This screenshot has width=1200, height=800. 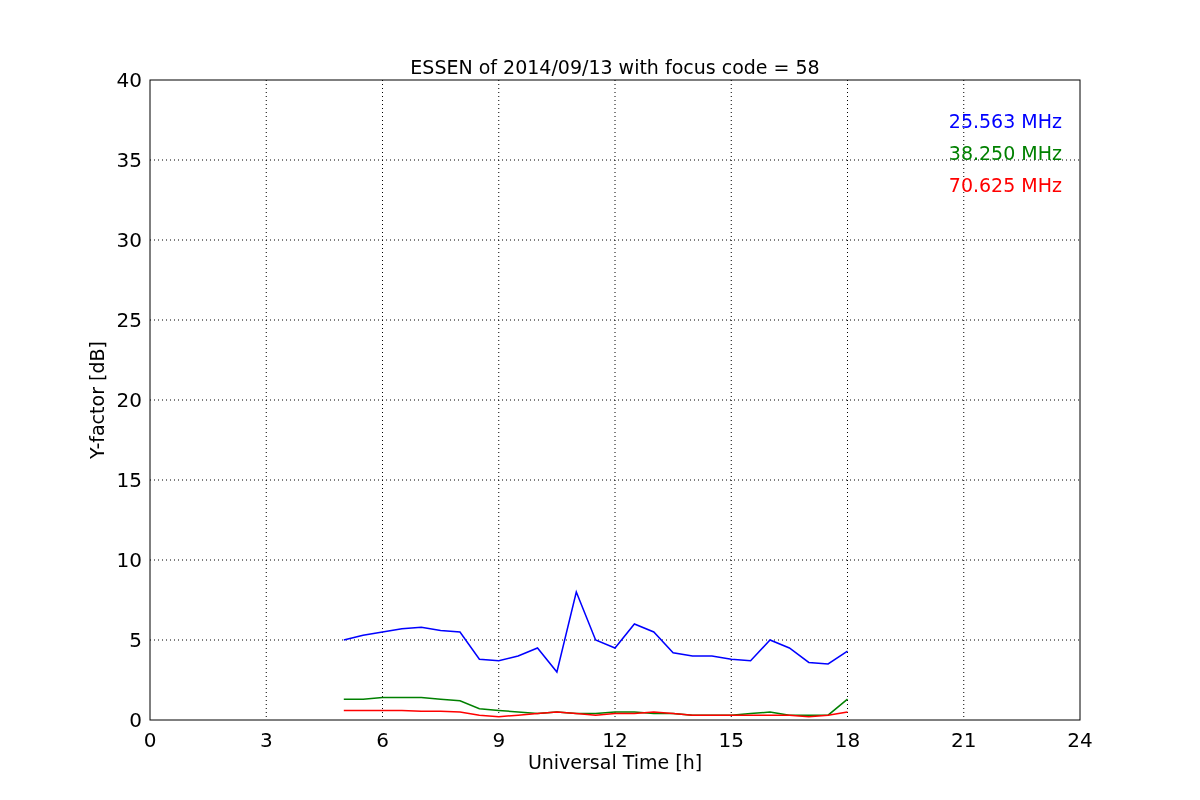 I want to click on x-tick-label: 3, so click(x=266, y=740).